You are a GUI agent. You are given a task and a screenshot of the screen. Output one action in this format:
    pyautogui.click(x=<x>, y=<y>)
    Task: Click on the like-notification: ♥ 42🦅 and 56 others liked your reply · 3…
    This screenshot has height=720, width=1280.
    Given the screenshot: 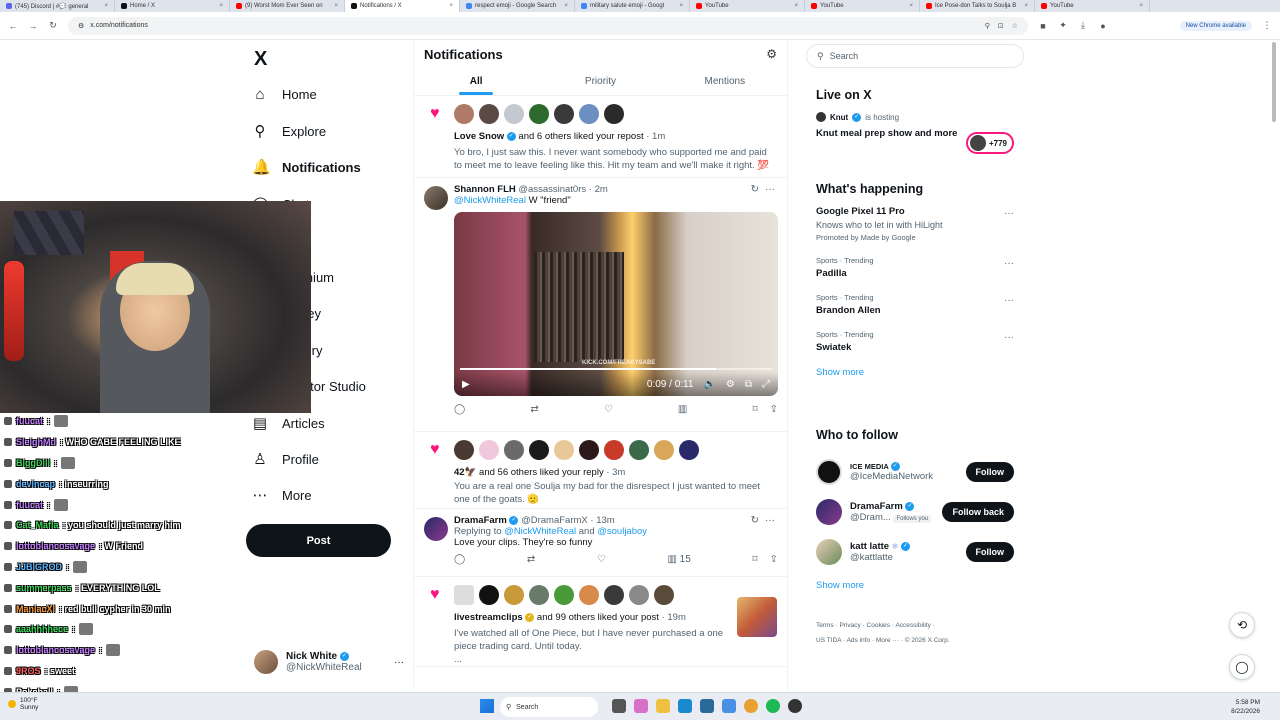 What is the action you would take?
    pyautogui.click(x=600, y=470)
    